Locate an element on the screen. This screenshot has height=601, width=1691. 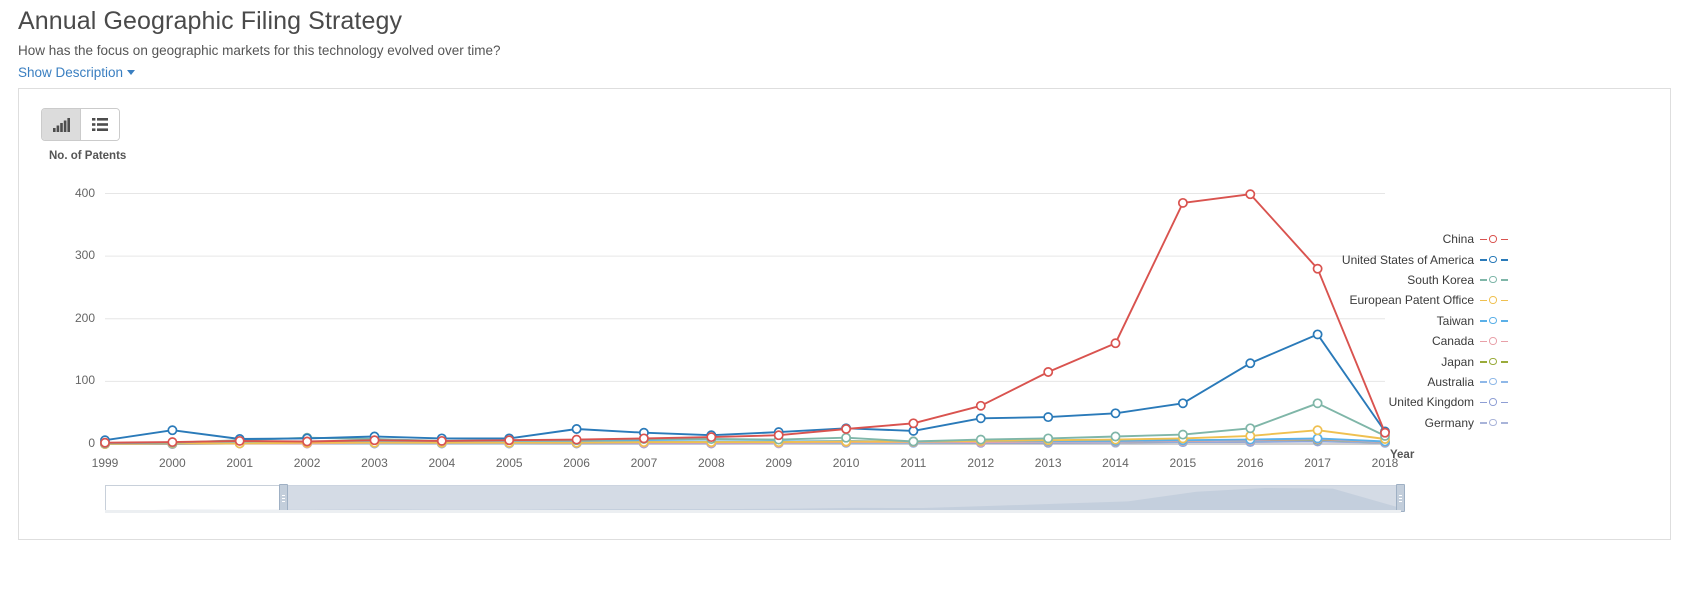
x-tick-label: 2016 is located at coordinates (1250, 463).